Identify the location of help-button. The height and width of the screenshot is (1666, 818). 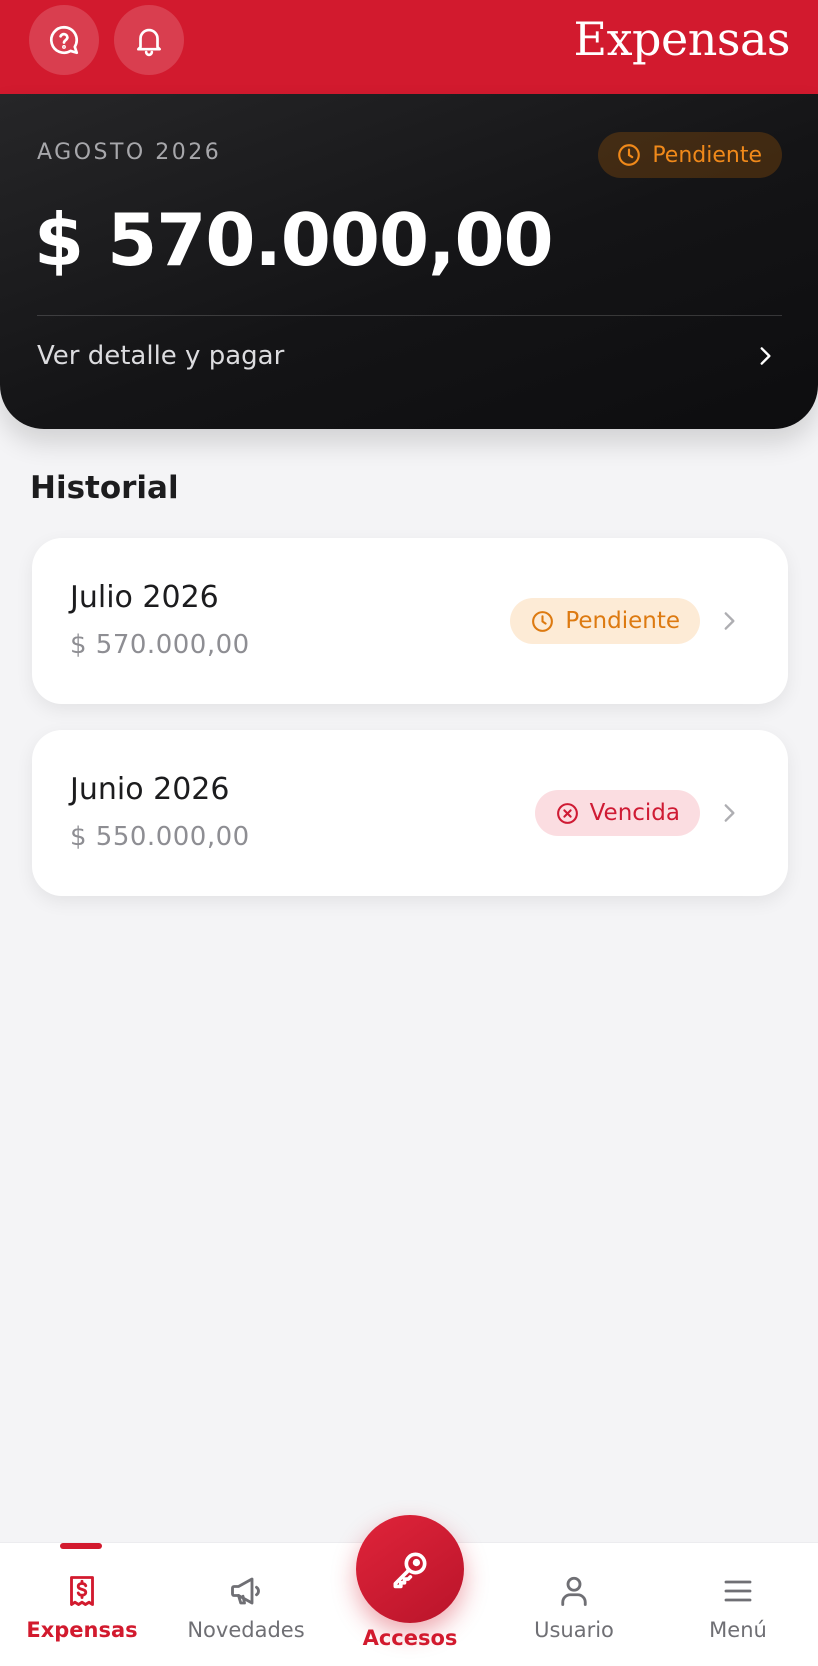
(64, 40).